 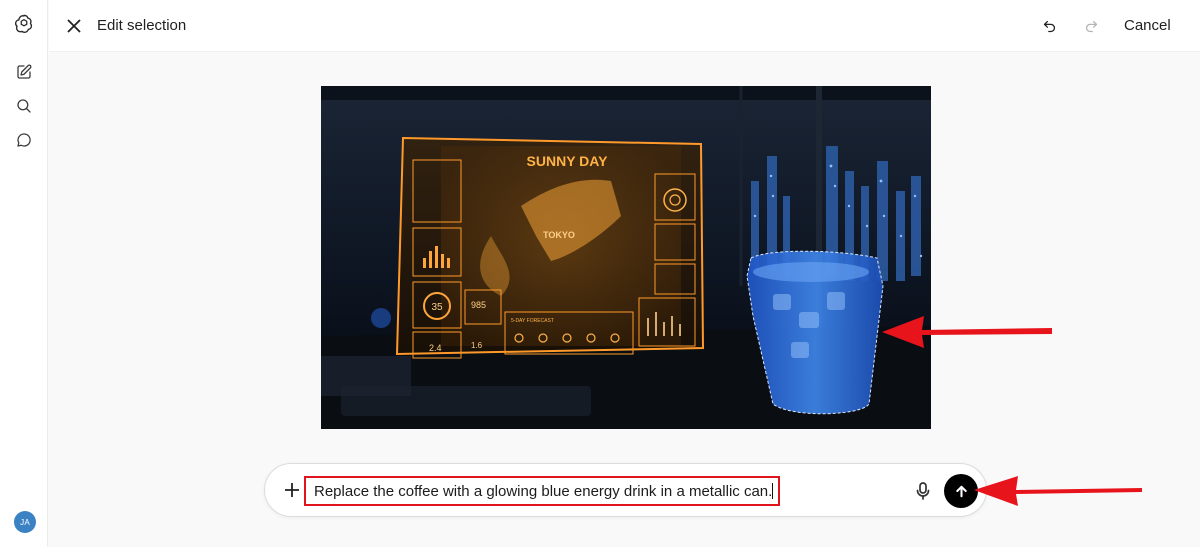 I want to click on arrow-up-icon, so click(x=961, y=491).